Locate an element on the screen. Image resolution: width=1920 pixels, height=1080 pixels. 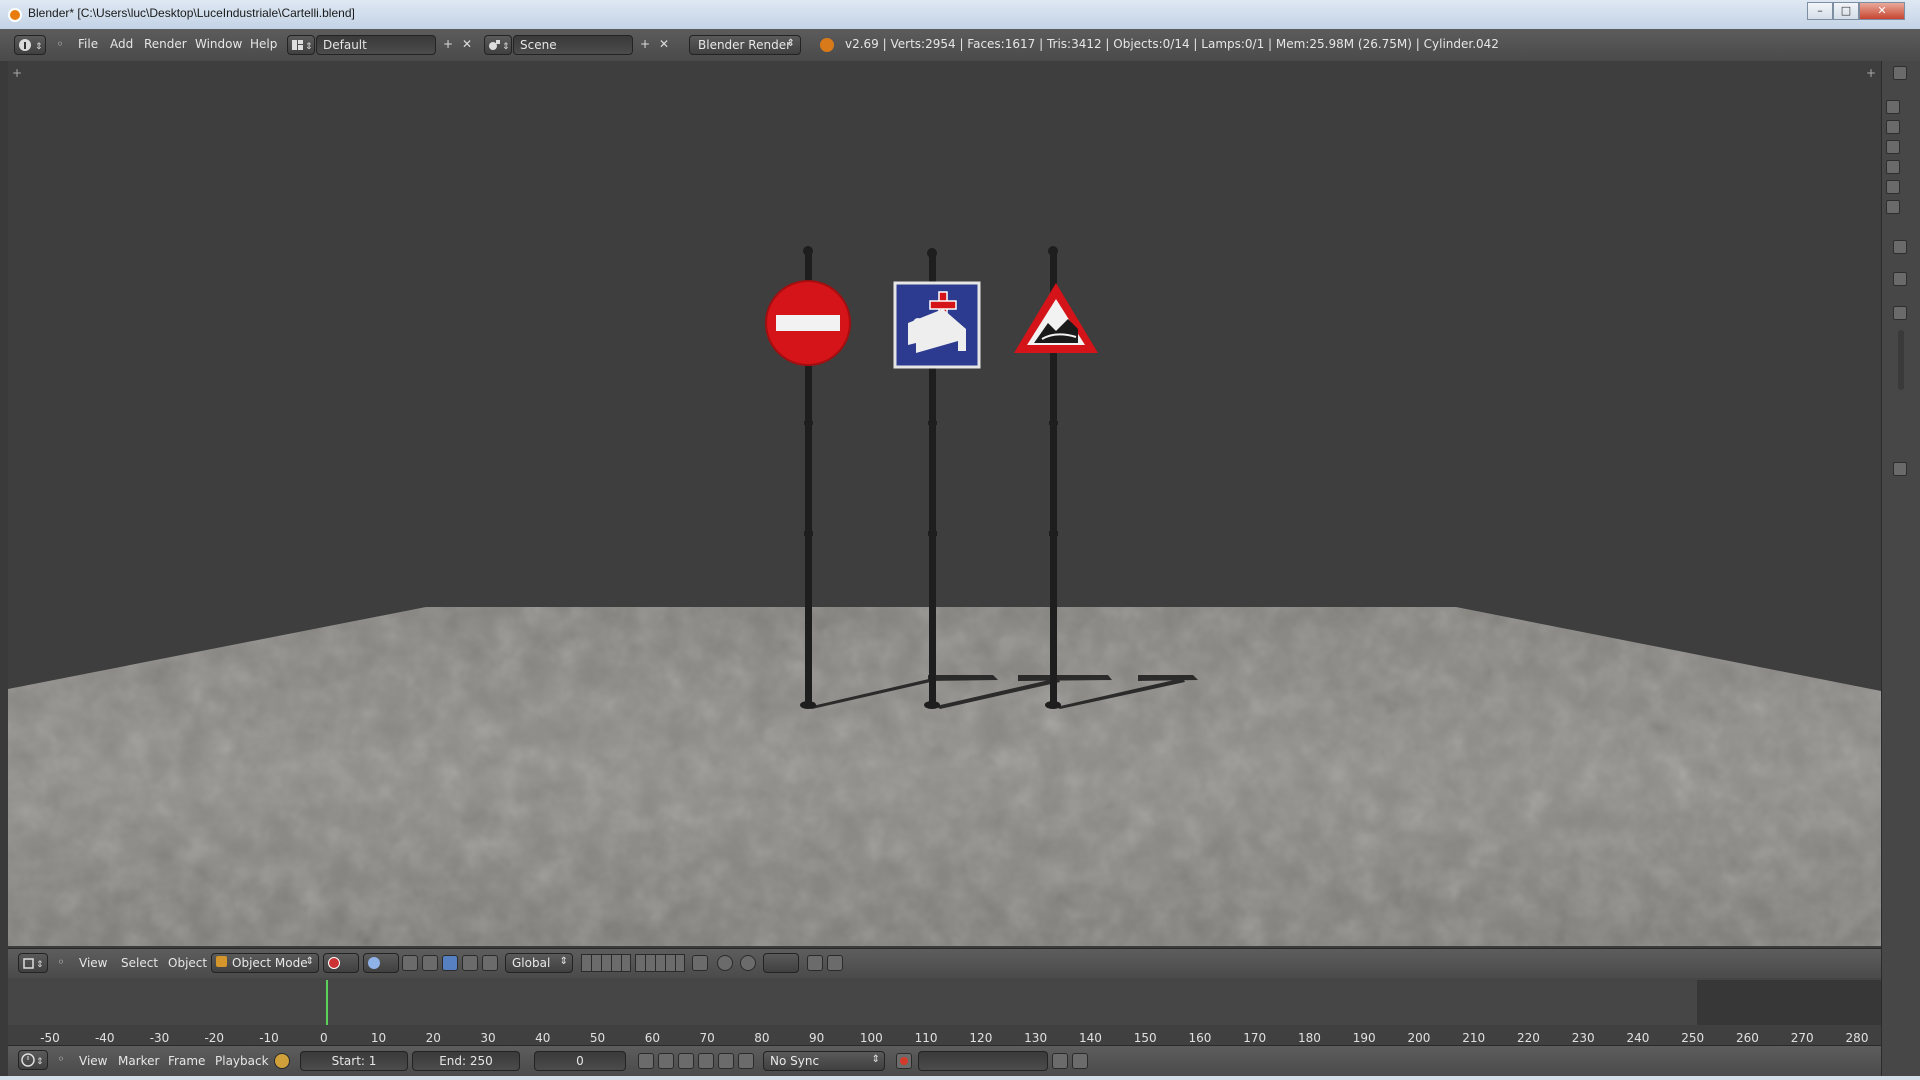
timeline-area is located at coordinates (944, 1004).